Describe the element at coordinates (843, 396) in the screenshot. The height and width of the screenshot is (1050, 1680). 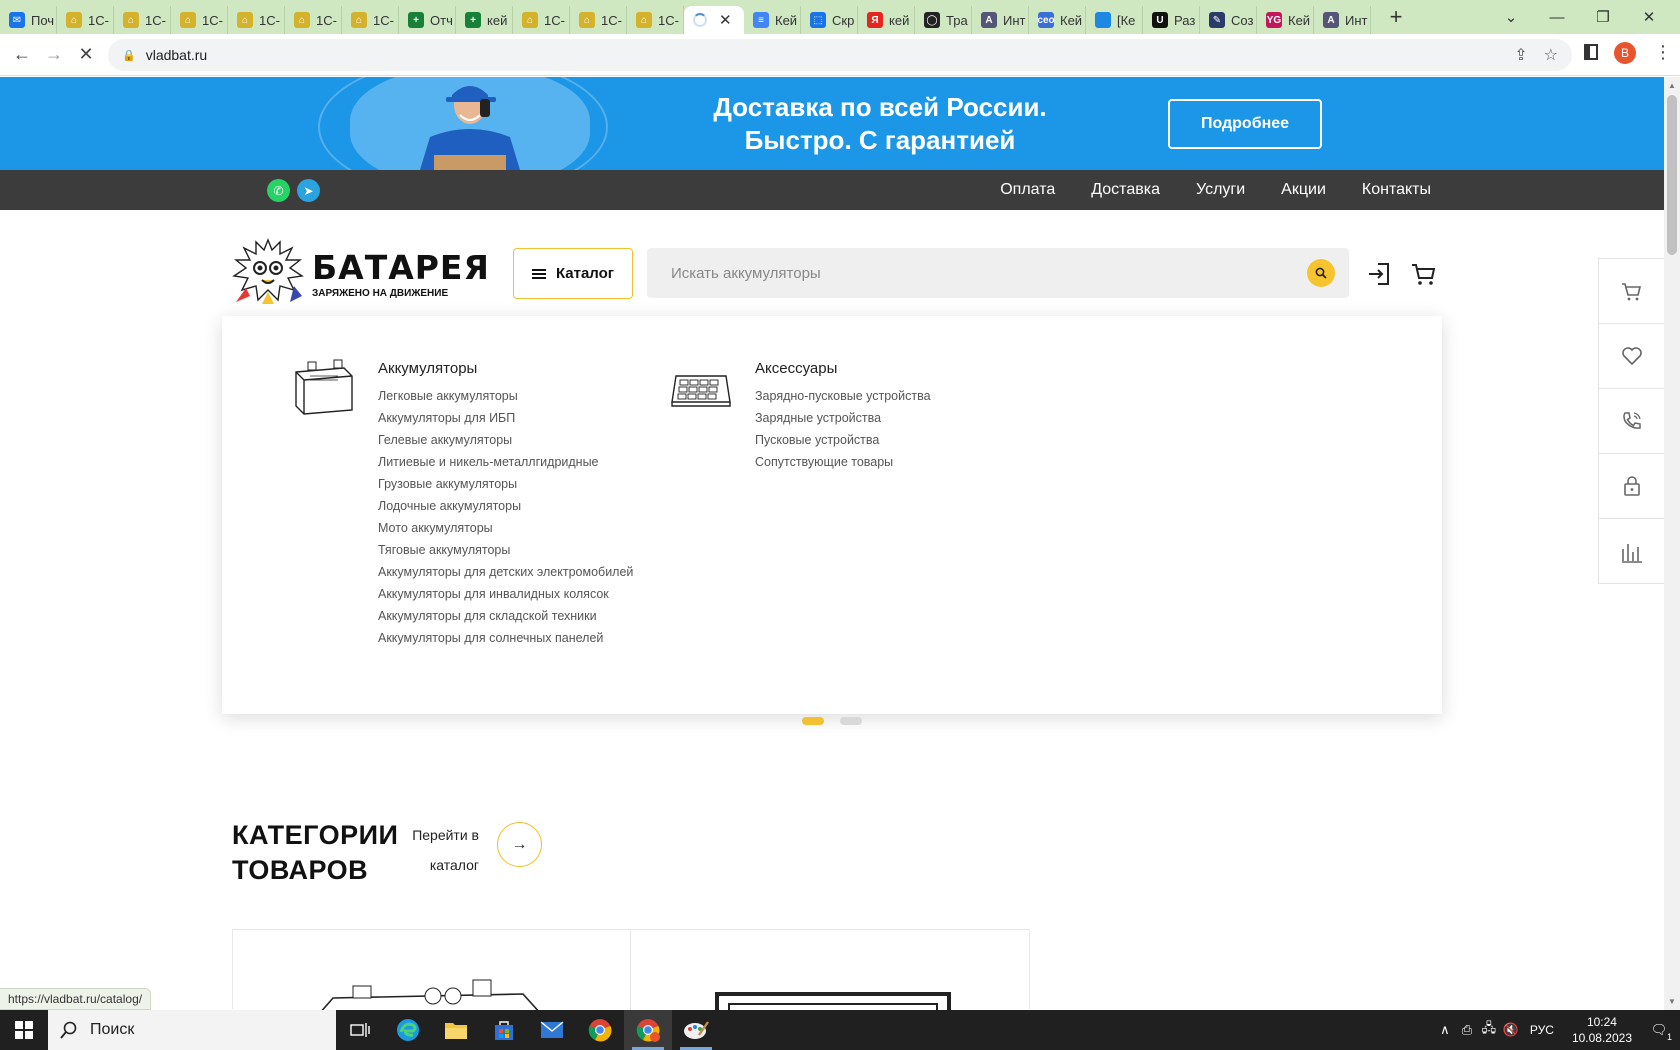
I see `menu-link: Зарядно-пусковые устройства` at that location.